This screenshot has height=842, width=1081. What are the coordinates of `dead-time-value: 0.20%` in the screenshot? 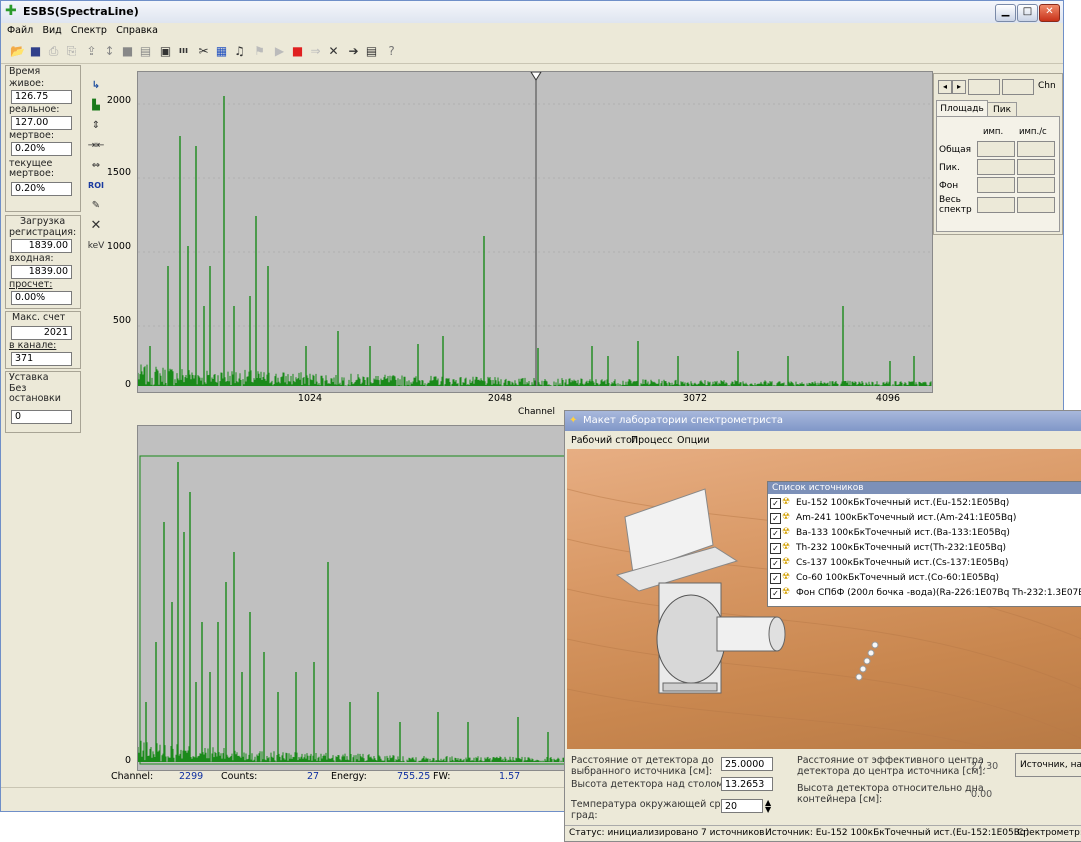 It's located at (41, 149).